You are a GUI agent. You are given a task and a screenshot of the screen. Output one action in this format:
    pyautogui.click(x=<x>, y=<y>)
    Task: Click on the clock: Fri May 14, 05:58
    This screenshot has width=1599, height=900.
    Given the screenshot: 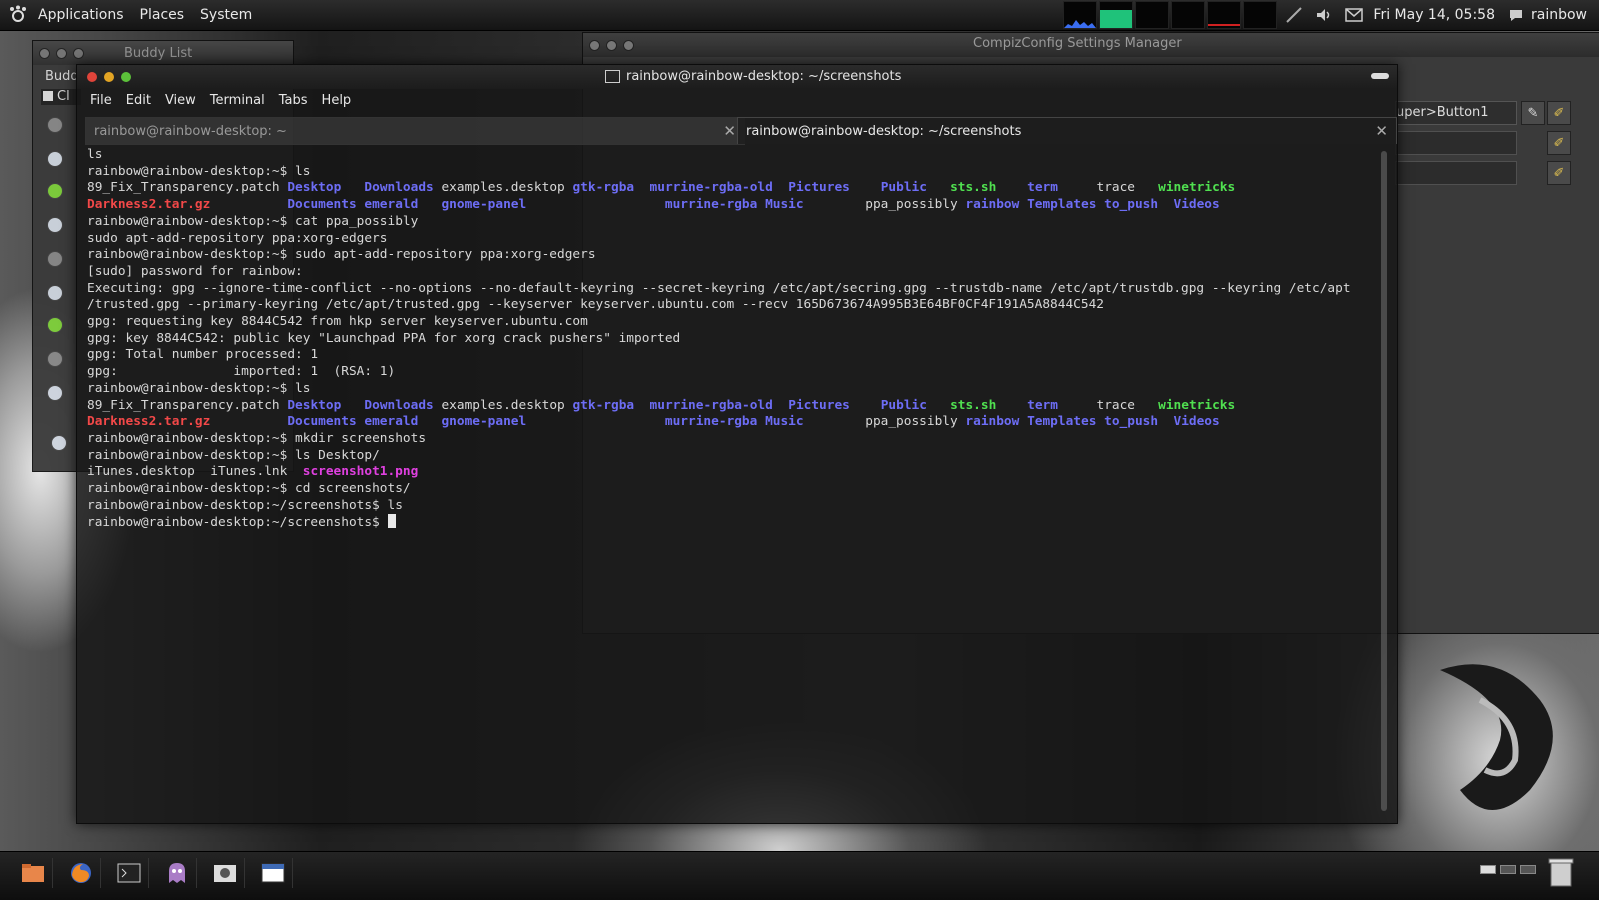 What is the action you would take?
    pyautogui.click(x=1434, y=15)
    